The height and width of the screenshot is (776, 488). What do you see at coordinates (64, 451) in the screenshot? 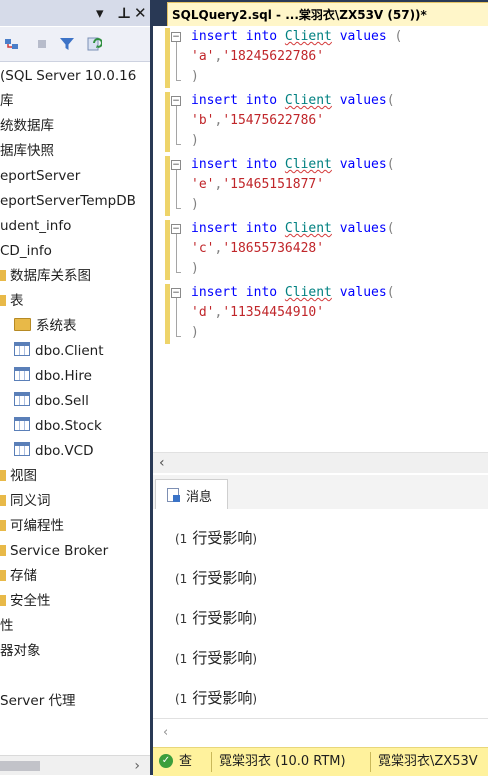
I see `tree-node-label: dbo.VCD` at bounding box center [64, 451].